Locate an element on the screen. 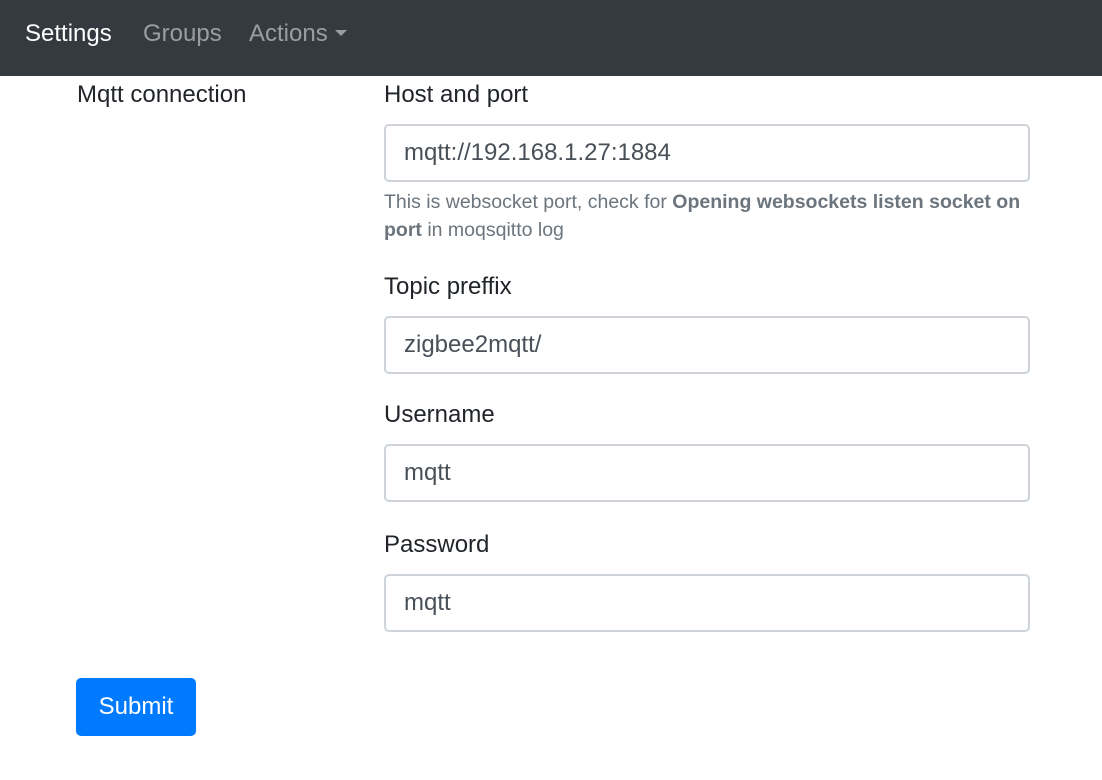  username-label: Username is located at coordinates (439, 414).